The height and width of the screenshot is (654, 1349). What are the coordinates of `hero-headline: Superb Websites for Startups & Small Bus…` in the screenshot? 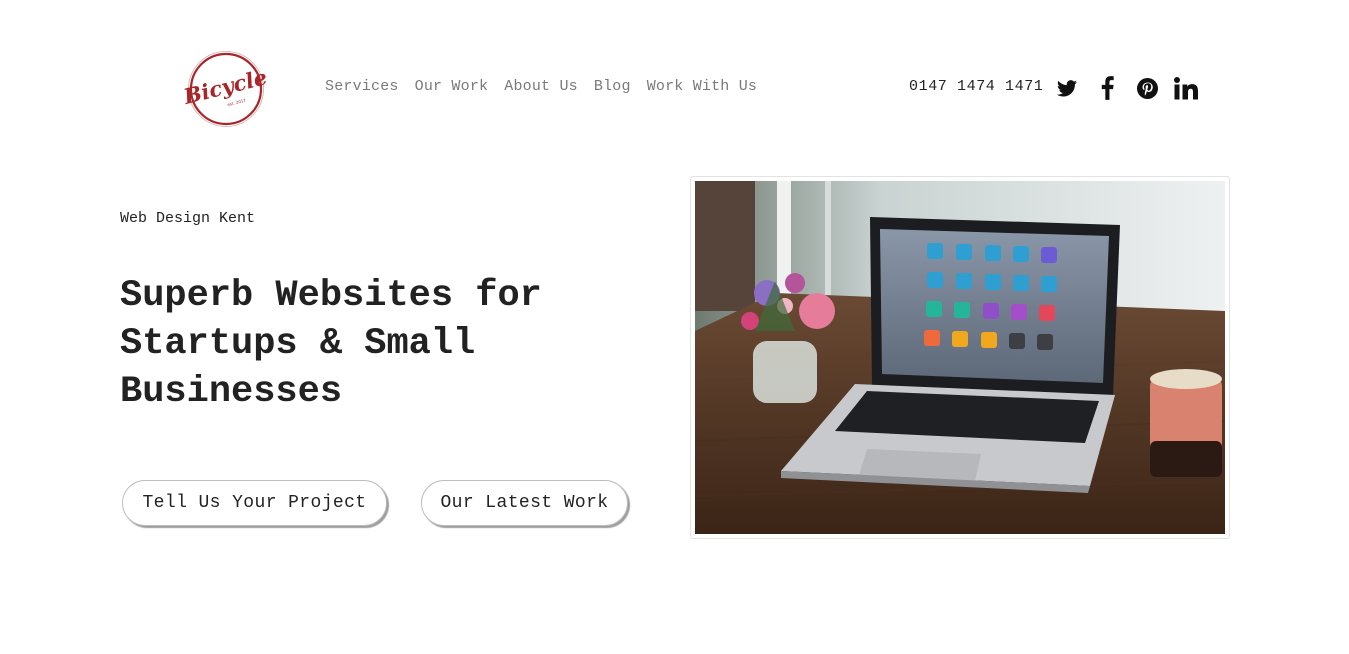 It's located at (331, 344).